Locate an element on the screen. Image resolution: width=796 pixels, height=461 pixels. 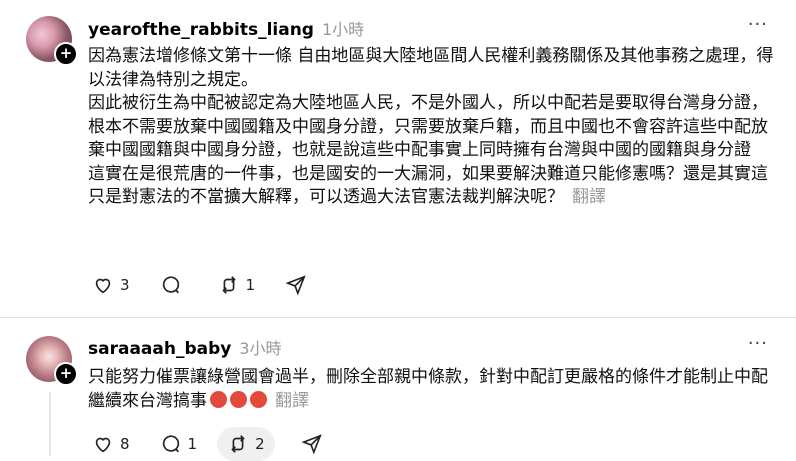
comment-button is located at coordinates (174, 285).